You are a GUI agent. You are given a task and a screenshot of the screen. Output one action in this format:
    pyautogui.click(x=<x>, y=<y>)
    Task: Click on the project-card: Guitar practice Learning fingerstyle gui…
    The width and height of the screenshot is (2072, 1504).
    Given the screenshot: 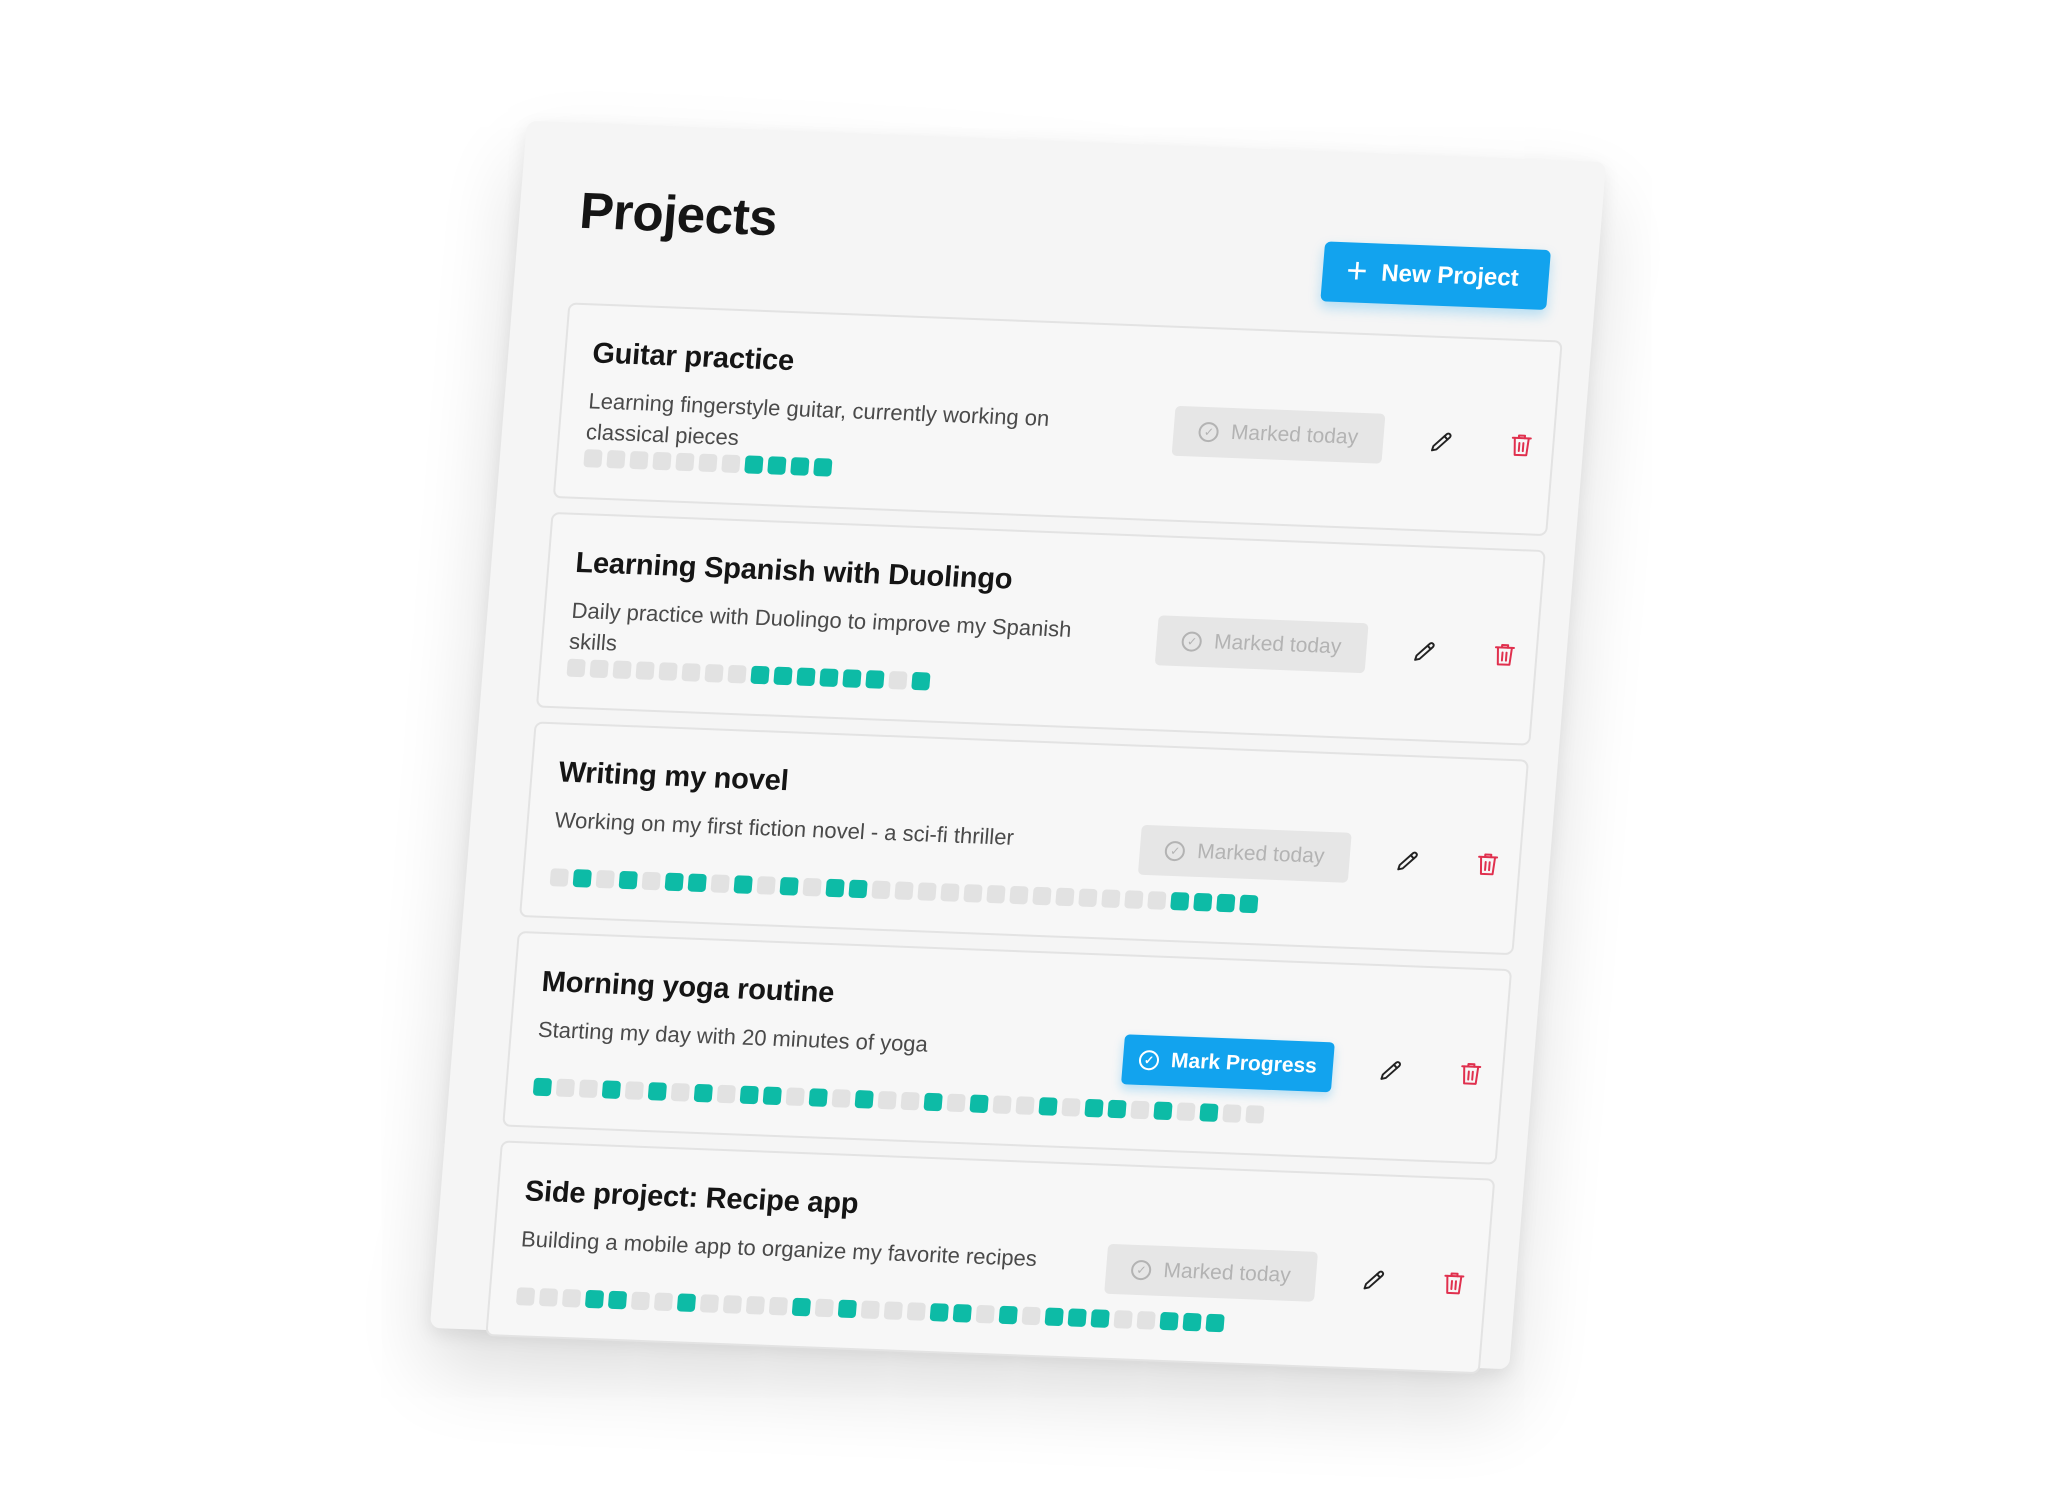 What is the action you would take?
    pyautogui.click(x=1057, y=419)
    